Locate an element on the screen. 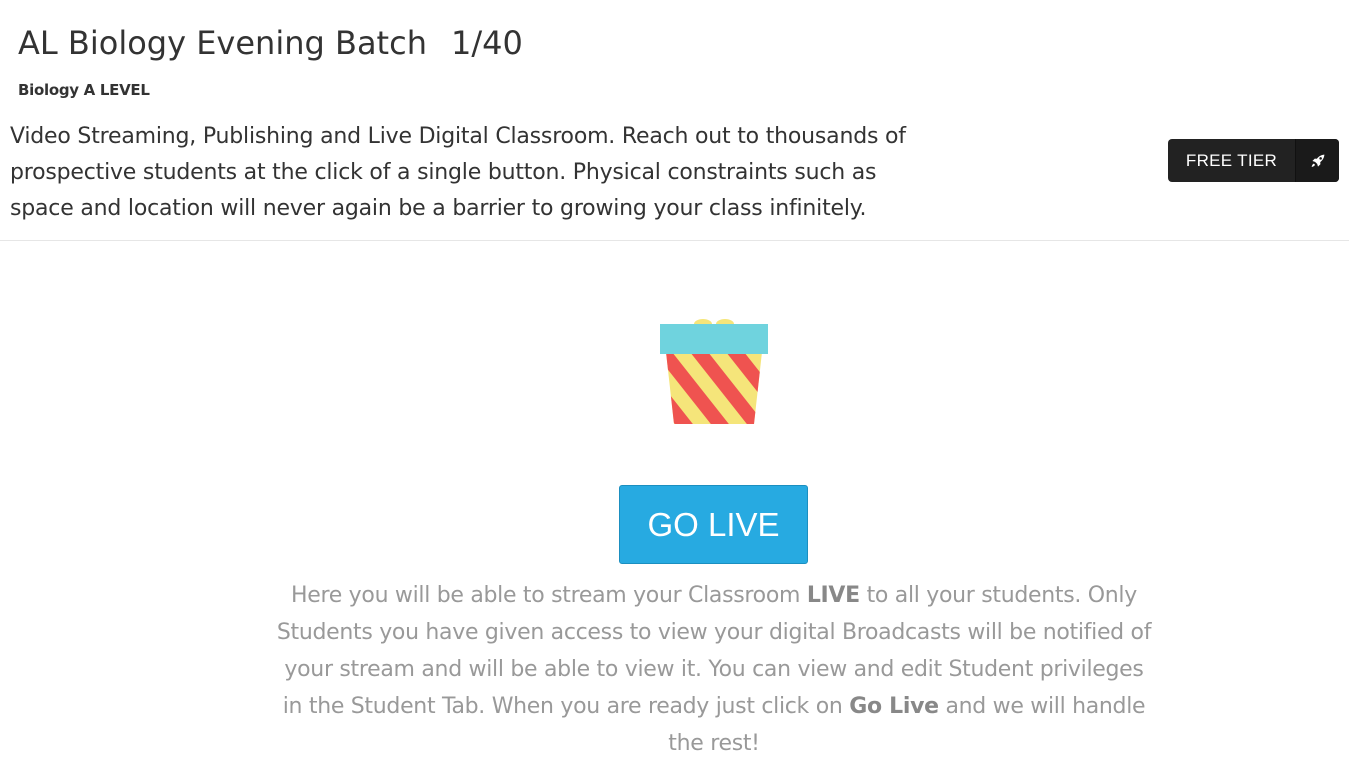 The image size is (1349, 762). course-subject: Biology A LEVEL is located at coordinates (84, 90).